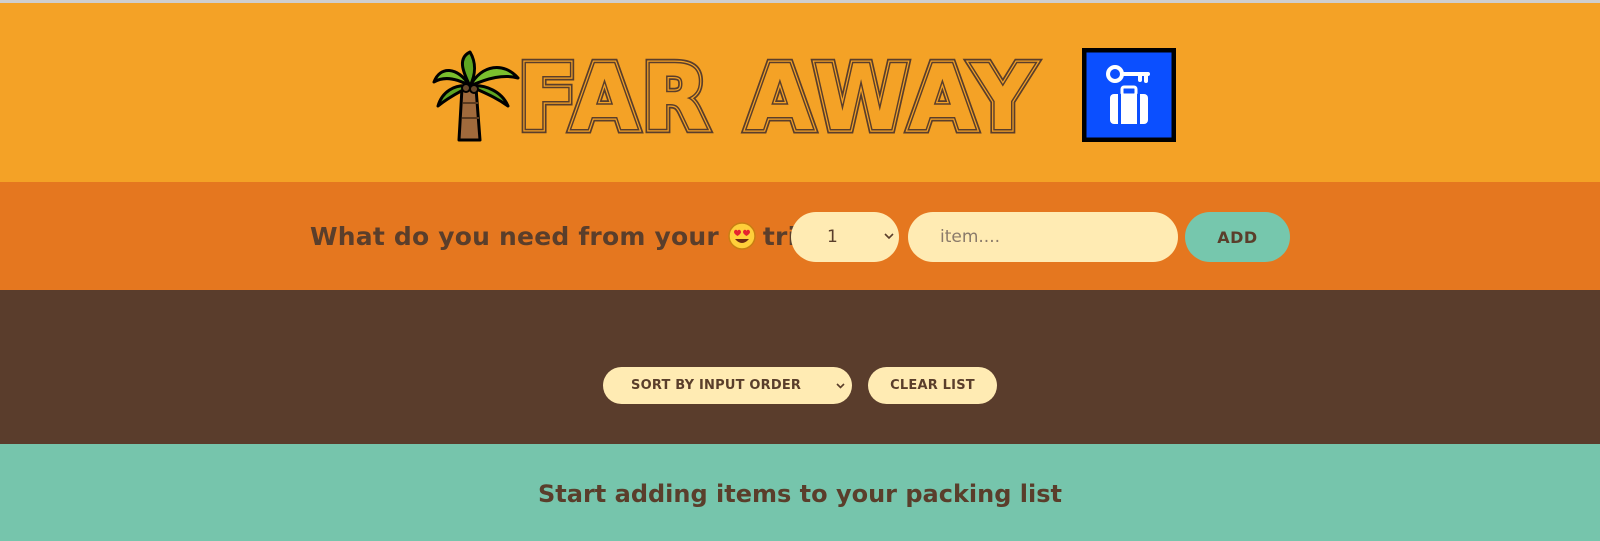 This screenshot has width=1600, height=541. I want to click on quantity-value: 1, so click(832, 237).